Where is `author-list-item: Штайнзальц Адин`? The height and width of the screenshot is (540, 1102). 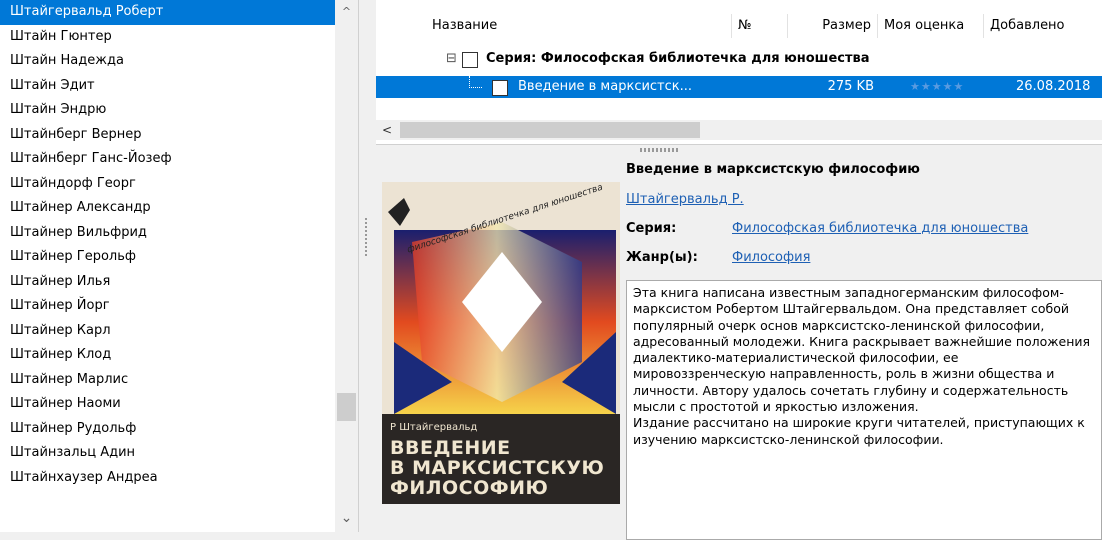
author-list-item: Штайнзальц Адин is located at coordinates (167, 453).